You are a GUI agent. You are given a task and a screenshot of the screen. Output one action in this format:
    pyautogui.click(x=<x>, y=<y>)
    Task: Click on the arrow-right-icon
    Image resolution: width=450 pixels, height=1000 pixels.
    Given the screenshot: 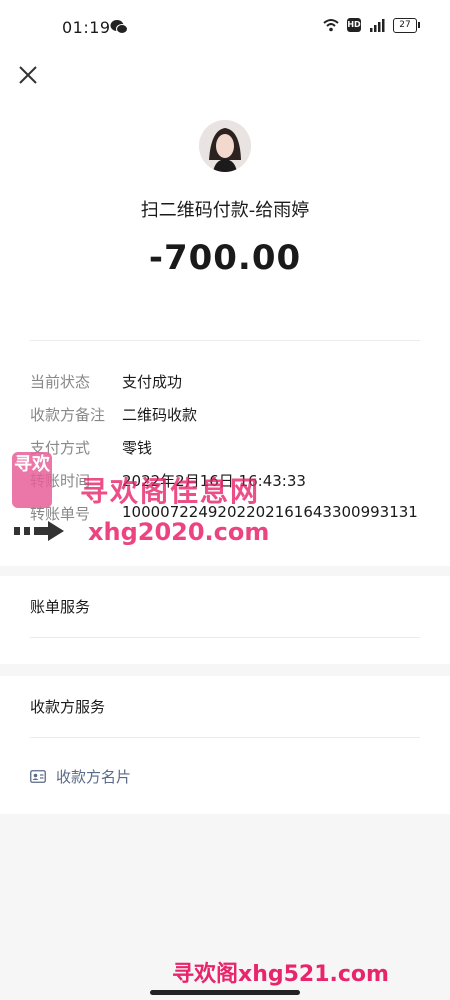 What is the action you would take?
    pyautogui.click(x=39, y=531)
    